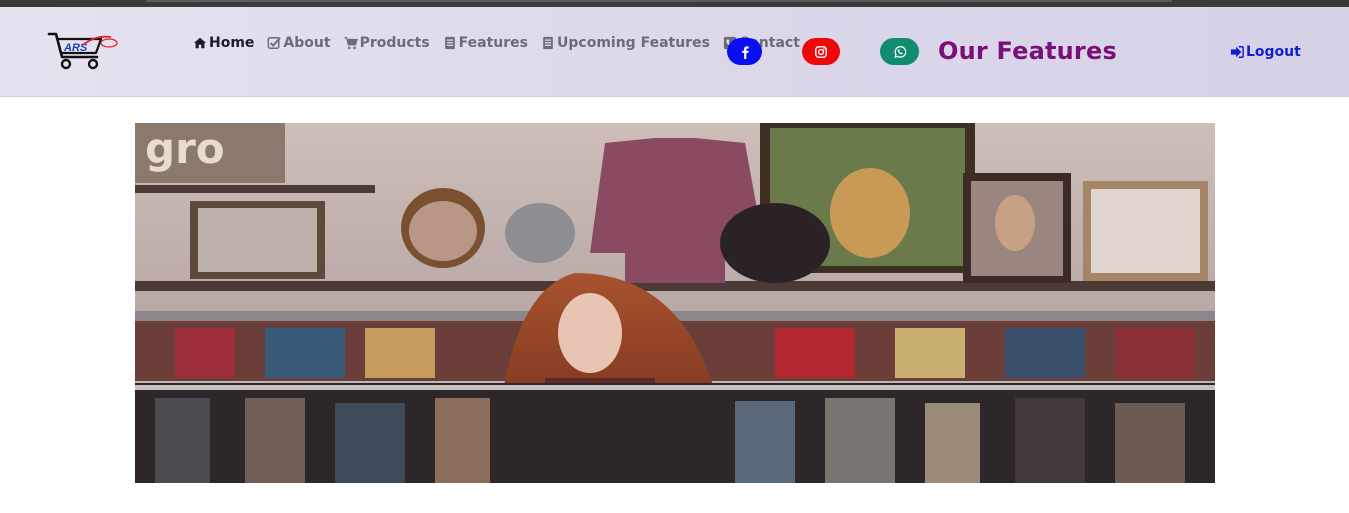  What do you see at coordinates (659, 1) in the screenshot?
I see `top-strip-highlight` at bounding box center [659, 1].